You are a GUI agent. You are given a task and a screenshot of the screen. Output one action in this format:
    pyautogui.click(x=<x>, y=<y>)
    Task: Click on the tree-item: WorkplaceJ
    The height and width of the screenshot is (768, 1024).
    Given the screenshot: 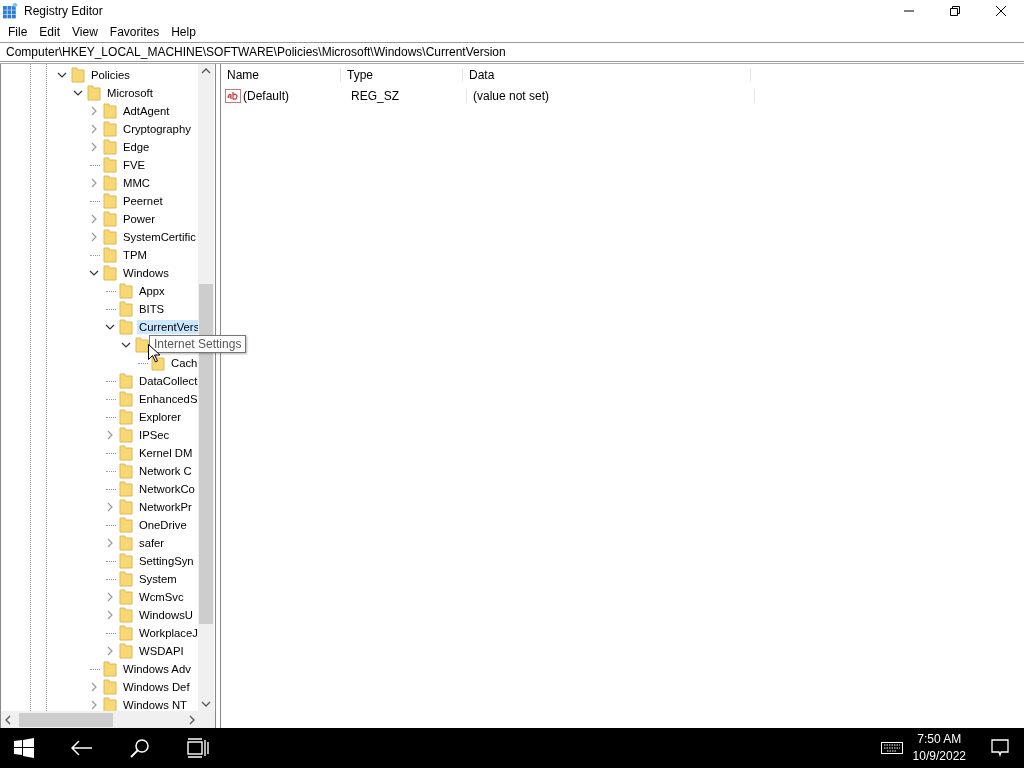 What is the action you would take?
    pyautogui.click(x=167, y=633)
    